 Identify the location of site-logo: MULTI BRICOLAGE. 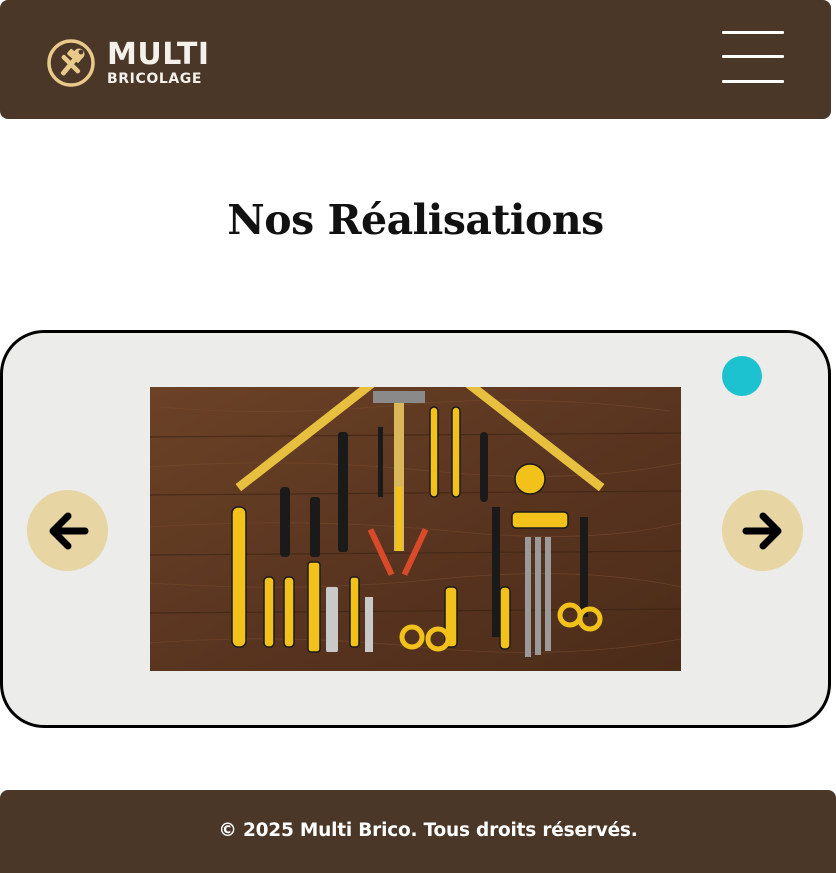
(128, 63).